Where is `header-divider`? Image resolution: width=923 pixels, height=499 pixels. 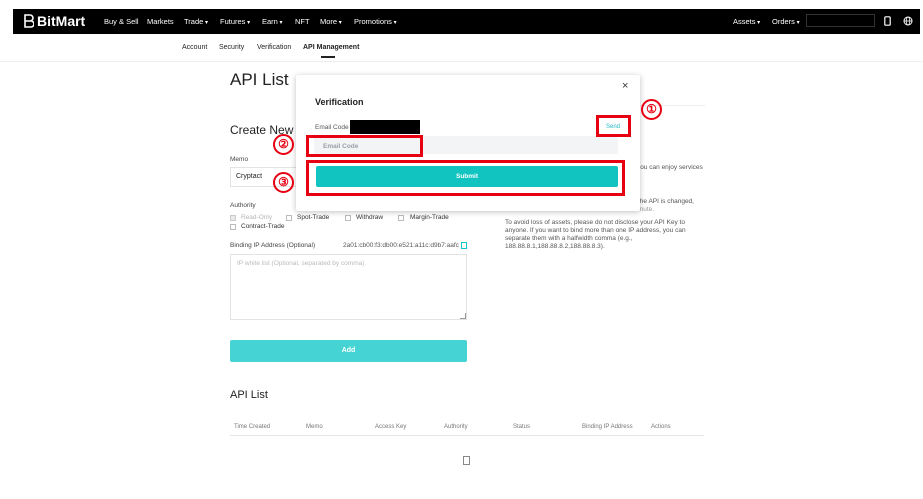 header-divider is located at coordinates (461, 61).